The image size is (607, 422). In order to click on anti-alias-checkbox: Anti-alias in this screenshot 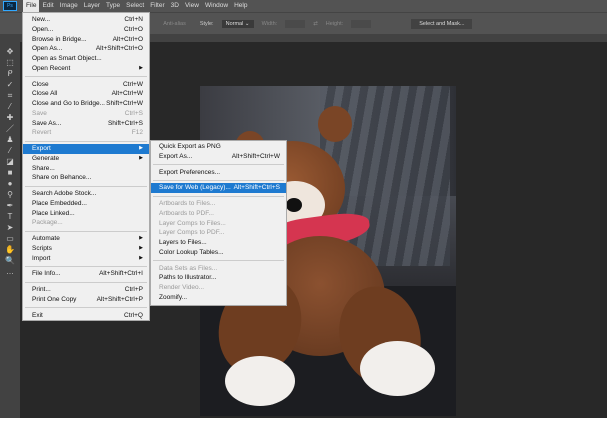, I will do `click(174, 24)`.